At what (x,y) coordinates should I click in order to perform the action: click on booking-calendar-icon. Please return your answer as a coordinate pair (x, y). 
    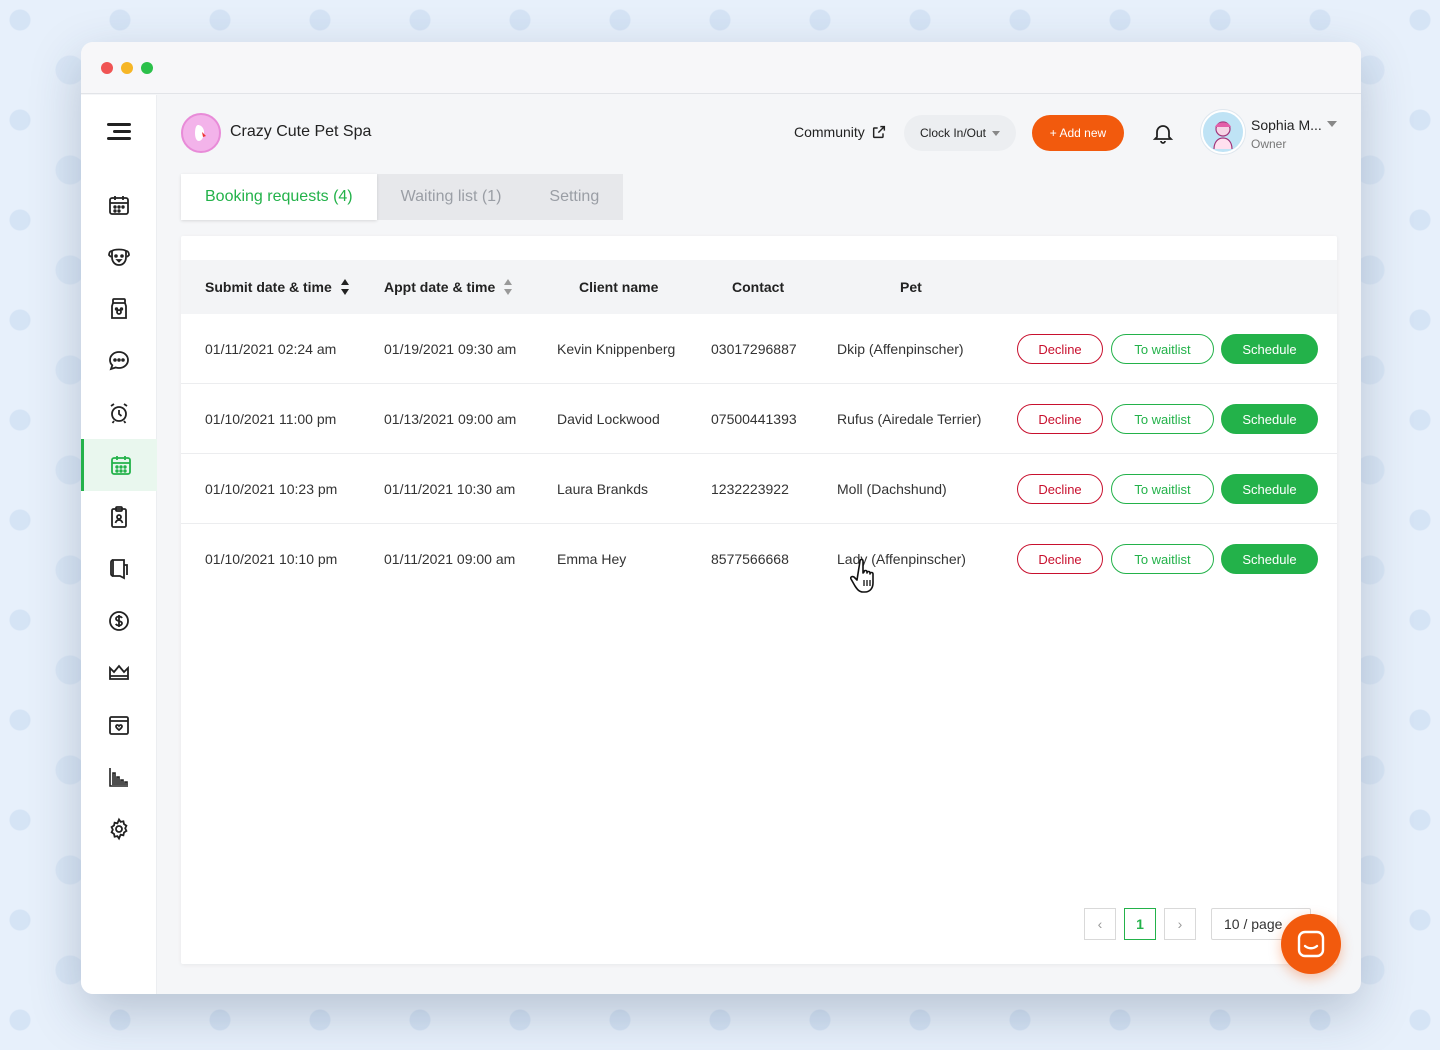
    Looking at the image, I should click on (120, 465).